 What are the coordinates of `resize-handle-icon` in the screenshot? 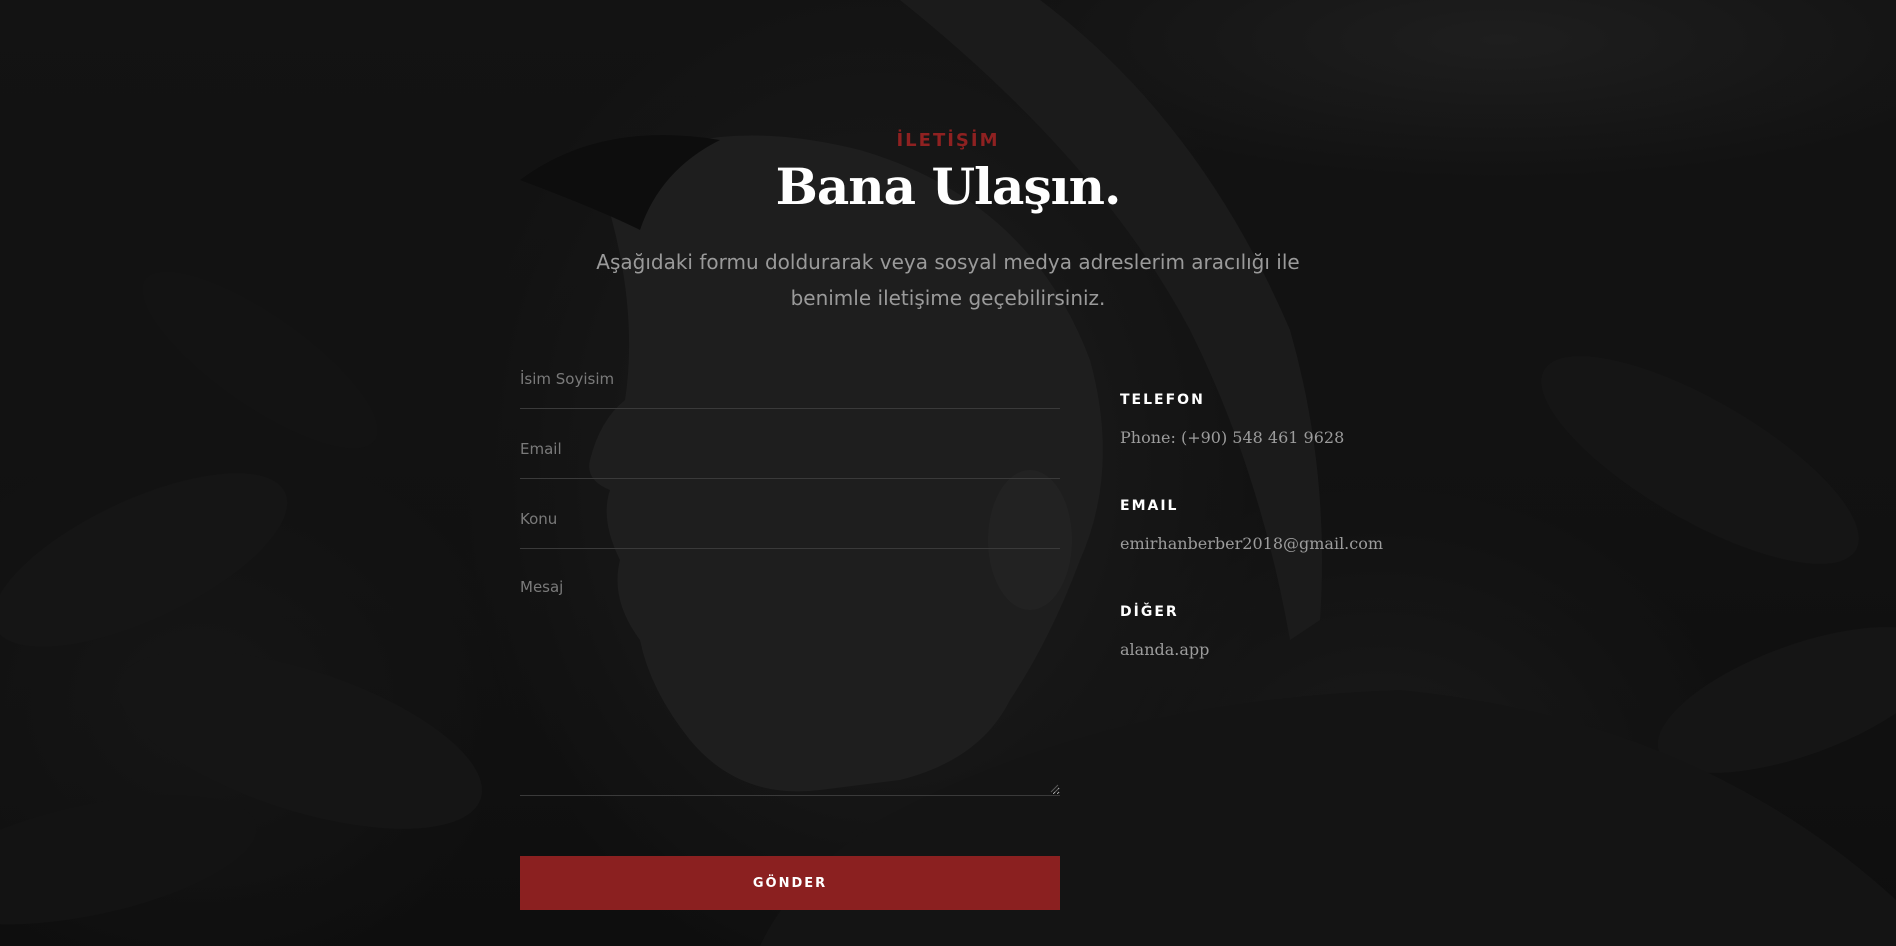 It's located at (1054, 788).